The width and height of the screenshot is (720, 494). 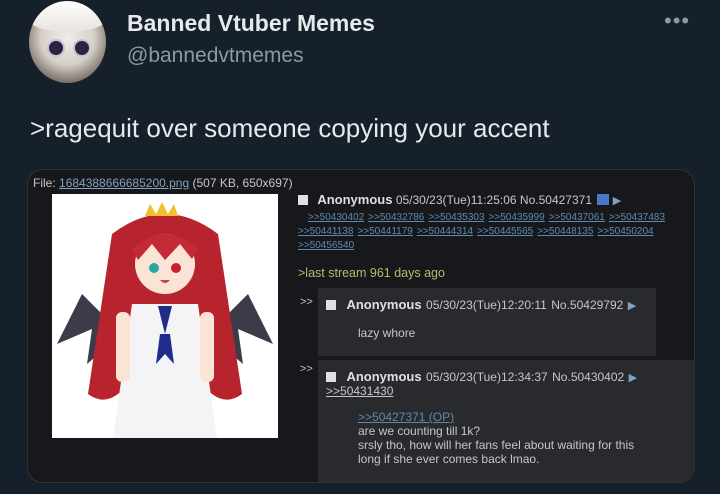 I want to click on post-datetime: 05/30/23(Tue)12:20:11, so click(x=486, y=305).